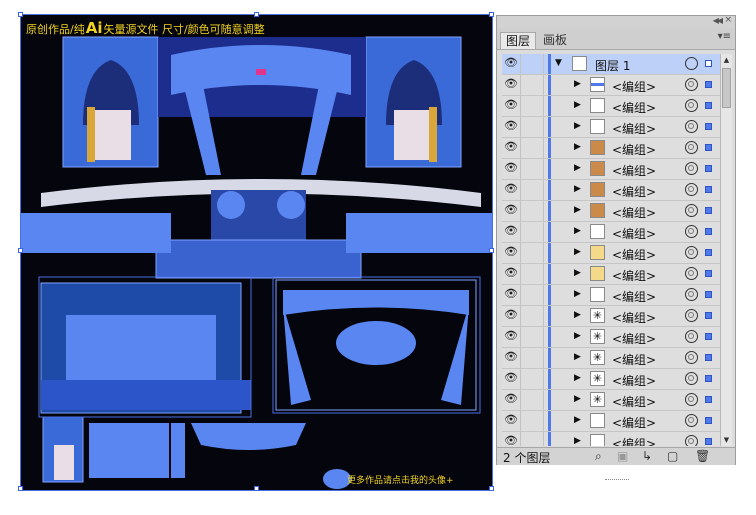  What do you see at coordinates (726, 250) in the screenshot?
I see `scrollbar: ▲ ▼` at bounding box center [726, 250].